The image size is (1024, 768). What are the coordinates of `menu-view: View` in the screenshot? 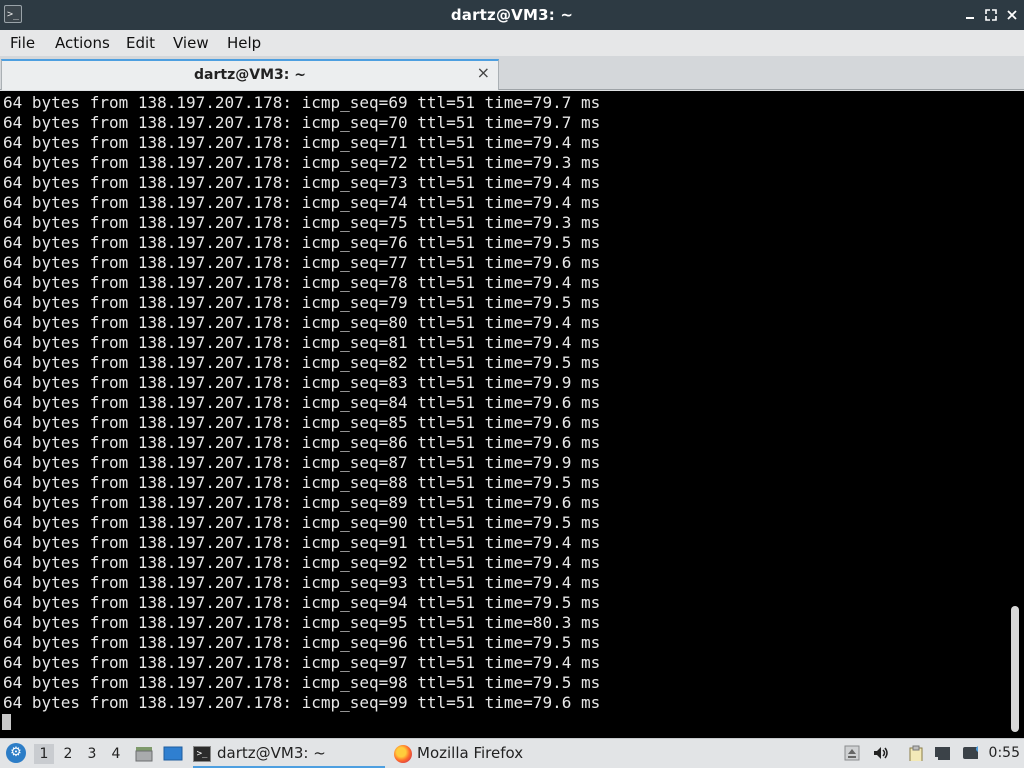 It's located at (191, 43).